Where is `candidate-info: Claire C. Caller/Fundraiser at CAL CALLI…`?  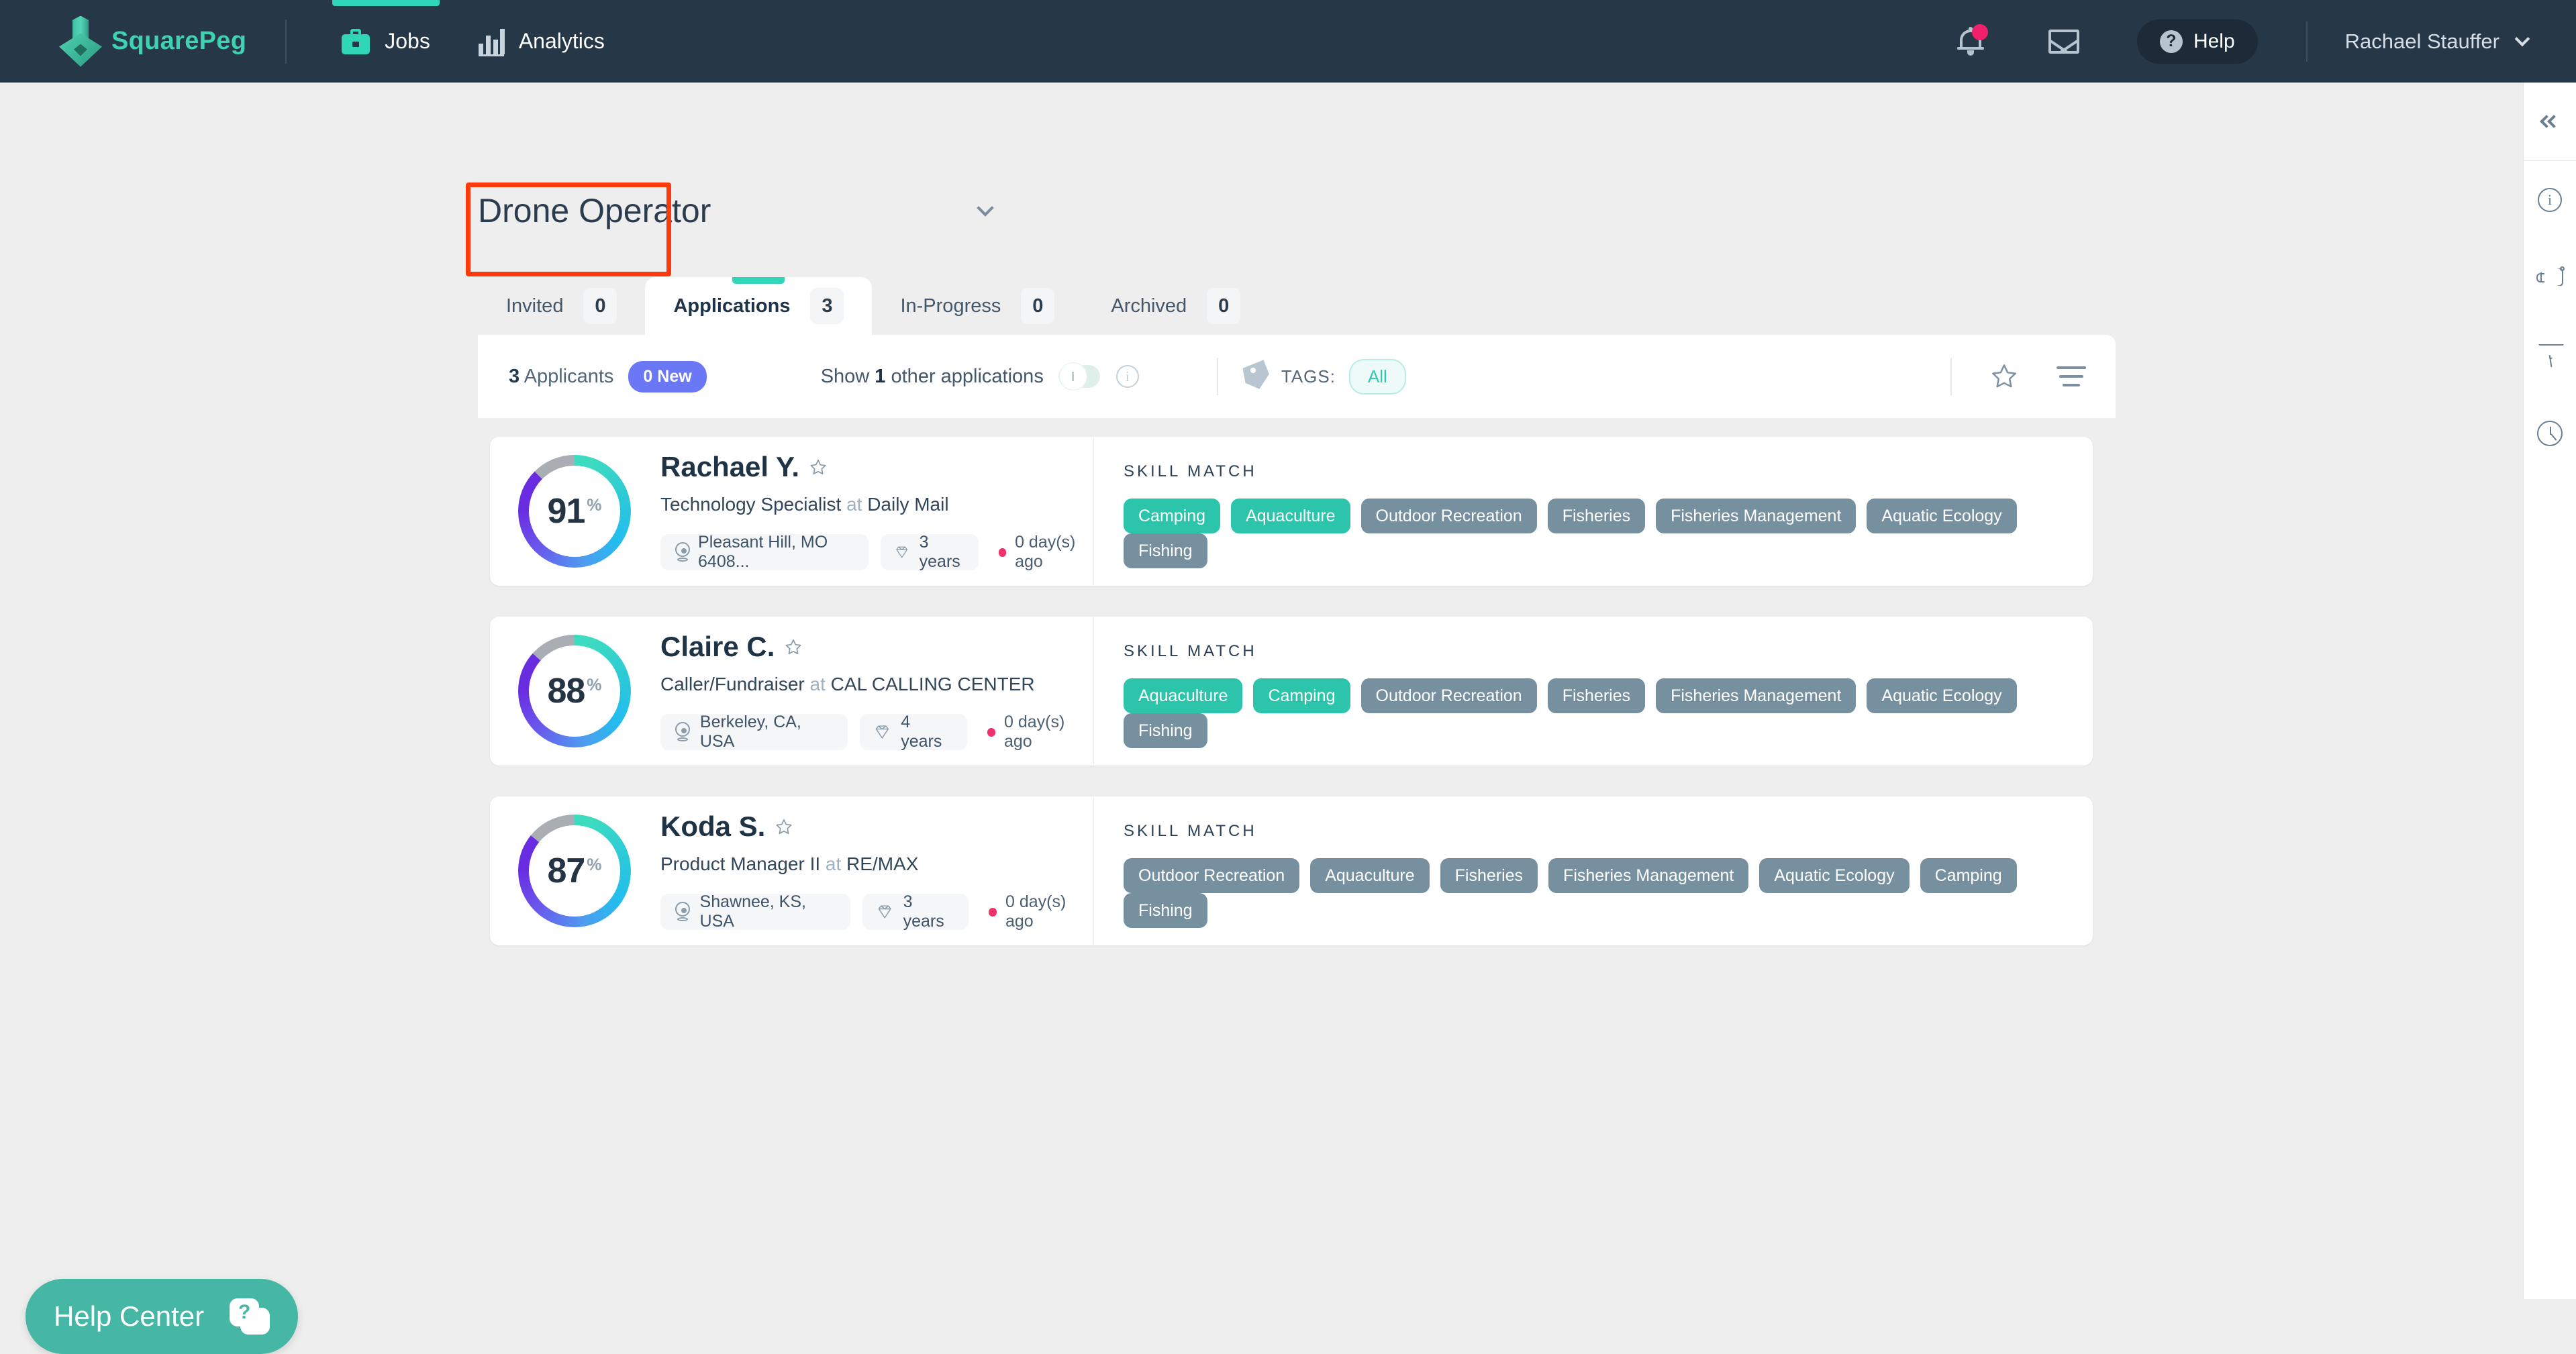 candidate-info: Claire C. Caller/Fundraiser at CAL CALLI… is located at coordinates (876, 691).